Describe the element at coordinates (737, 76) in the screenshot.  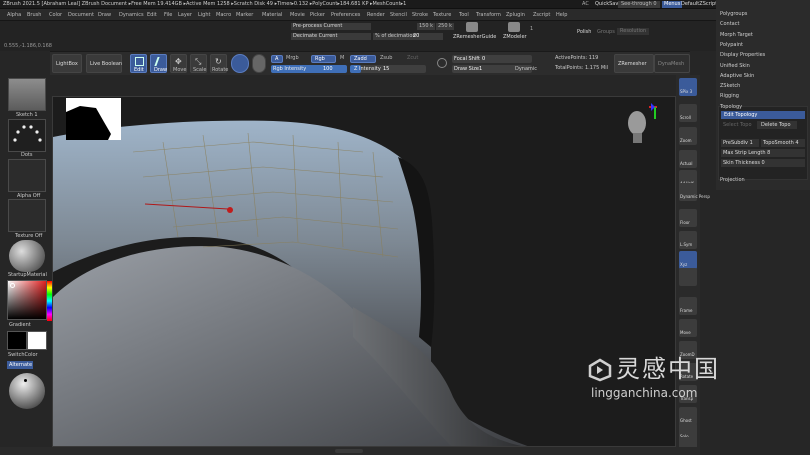
I see `subpalette-adaptive-skin: Adaptive Skin` at that location.